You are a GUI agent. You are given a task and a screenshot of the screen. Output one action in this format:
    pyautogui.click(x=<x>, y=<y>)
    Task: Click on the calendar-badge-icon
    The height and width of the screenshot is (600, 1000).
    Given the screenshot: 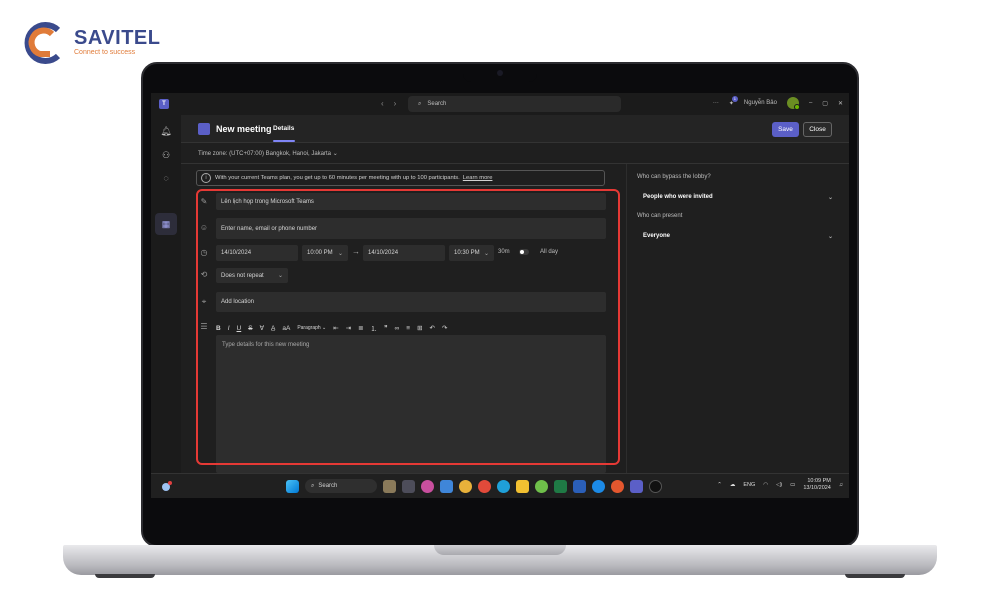 What is the action you would take?
    pyautogui.click(x=204, y=129)
    